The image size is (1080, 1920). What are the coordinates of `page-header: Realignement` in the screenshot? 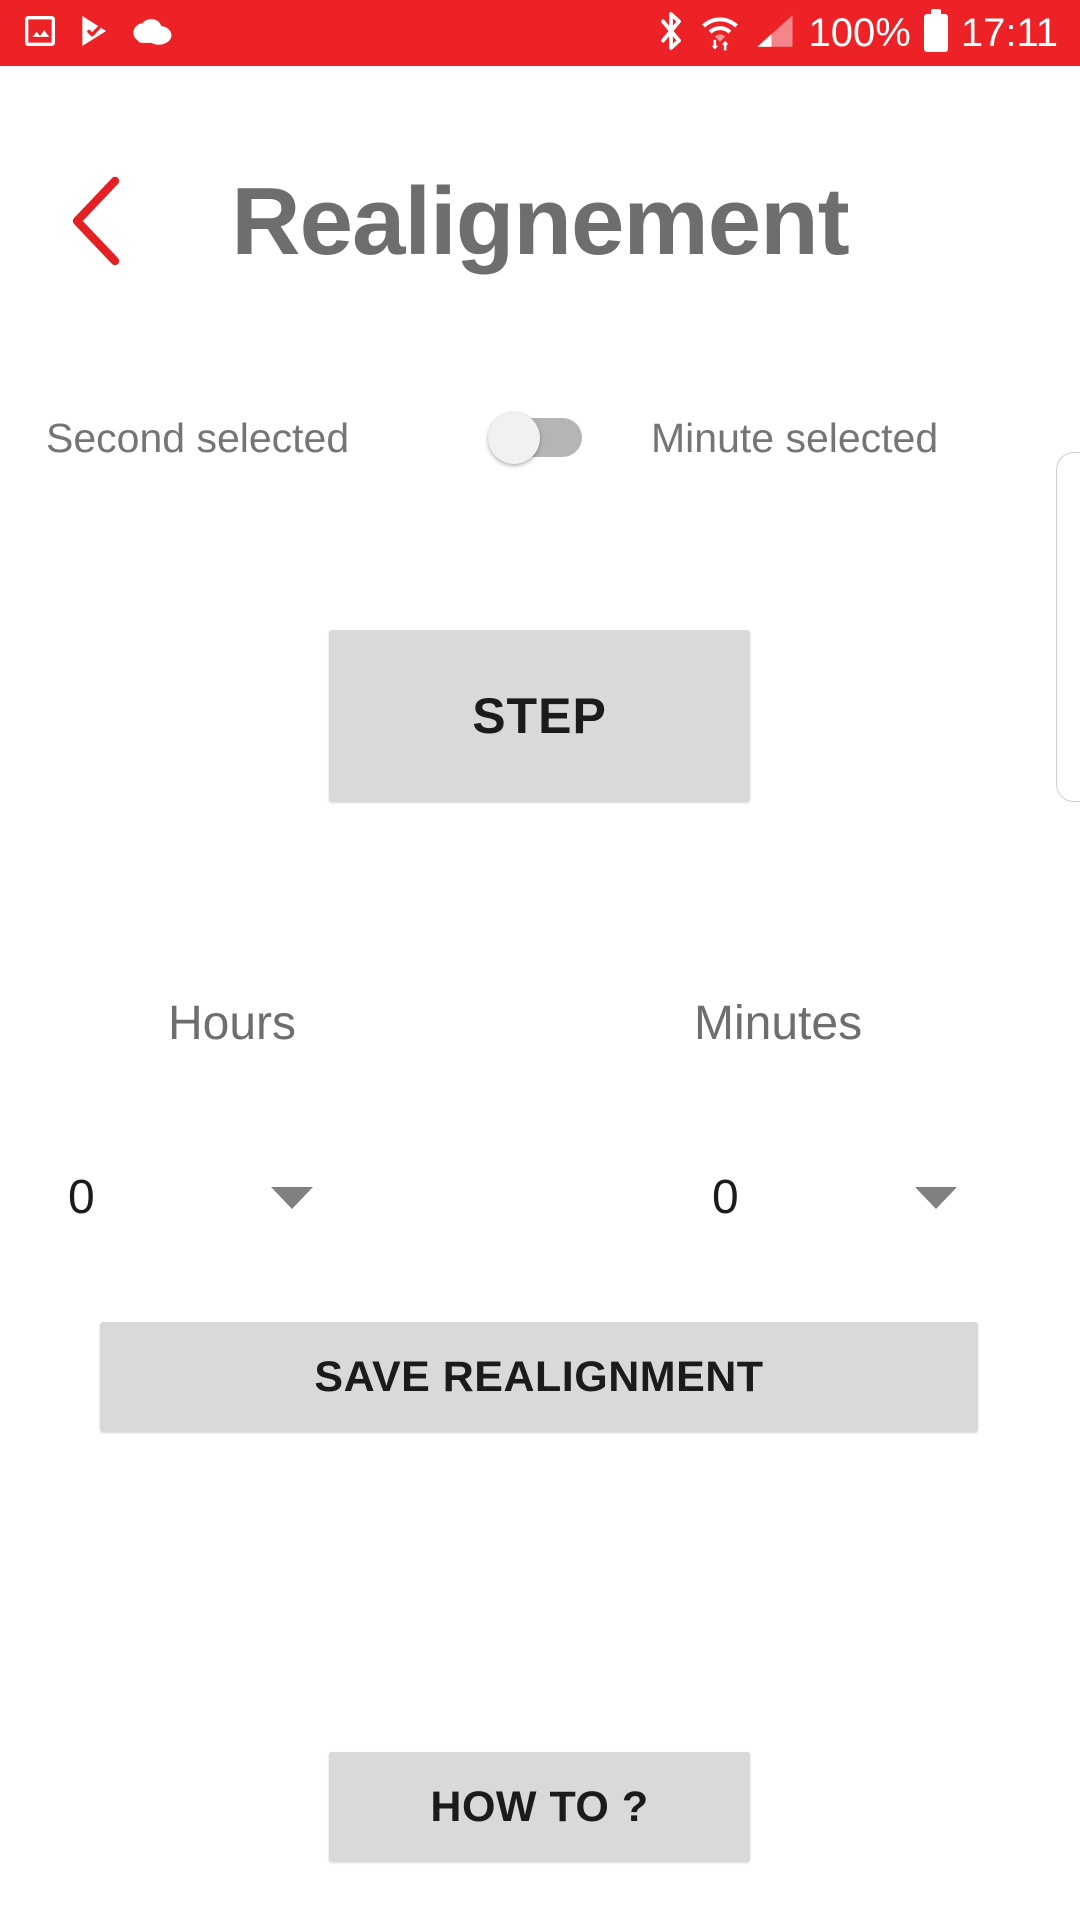 It's located at (540, 181).